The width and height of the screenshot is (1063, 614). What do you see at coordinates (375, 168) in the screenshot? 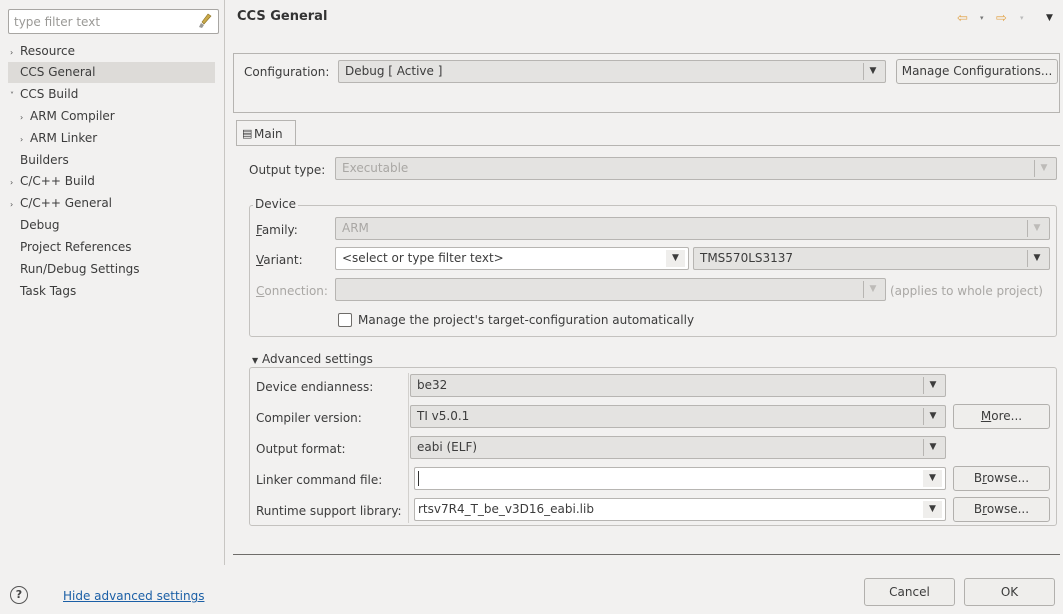
I see `output-type-value: Executable` at bounding box center [375, 168].